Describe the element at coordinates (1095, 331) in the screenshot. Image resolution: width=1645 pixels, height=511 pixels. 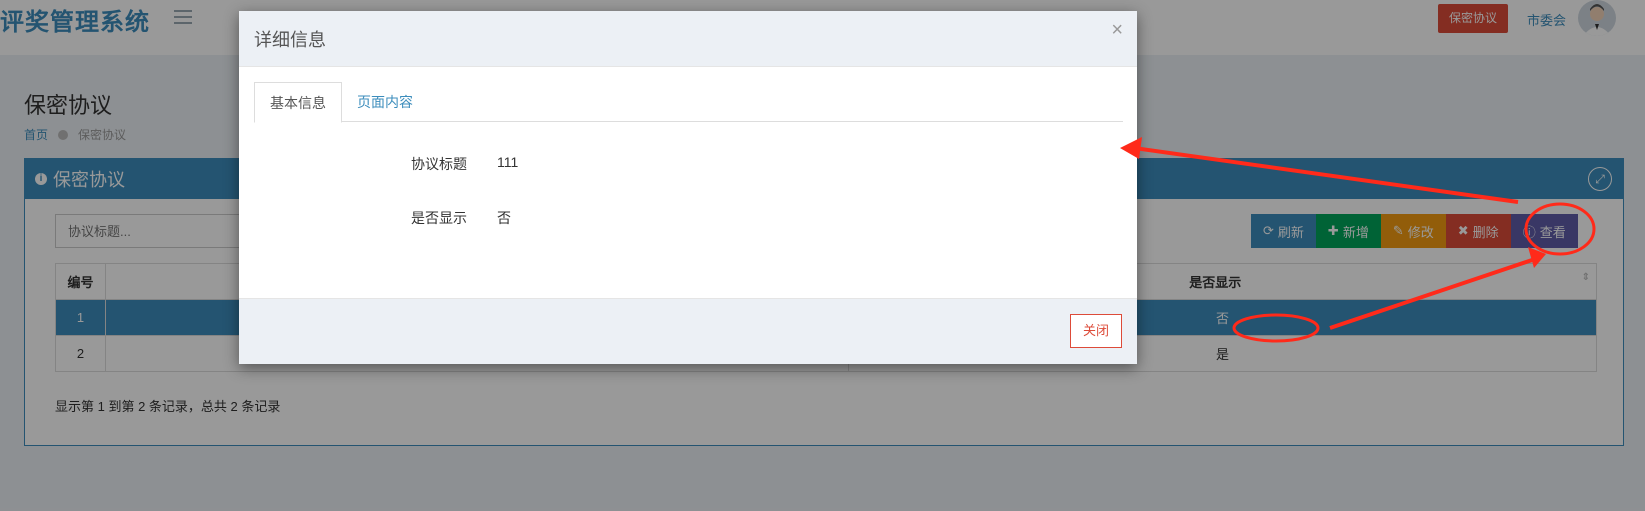
I see `close-button: 关闭` at that location.